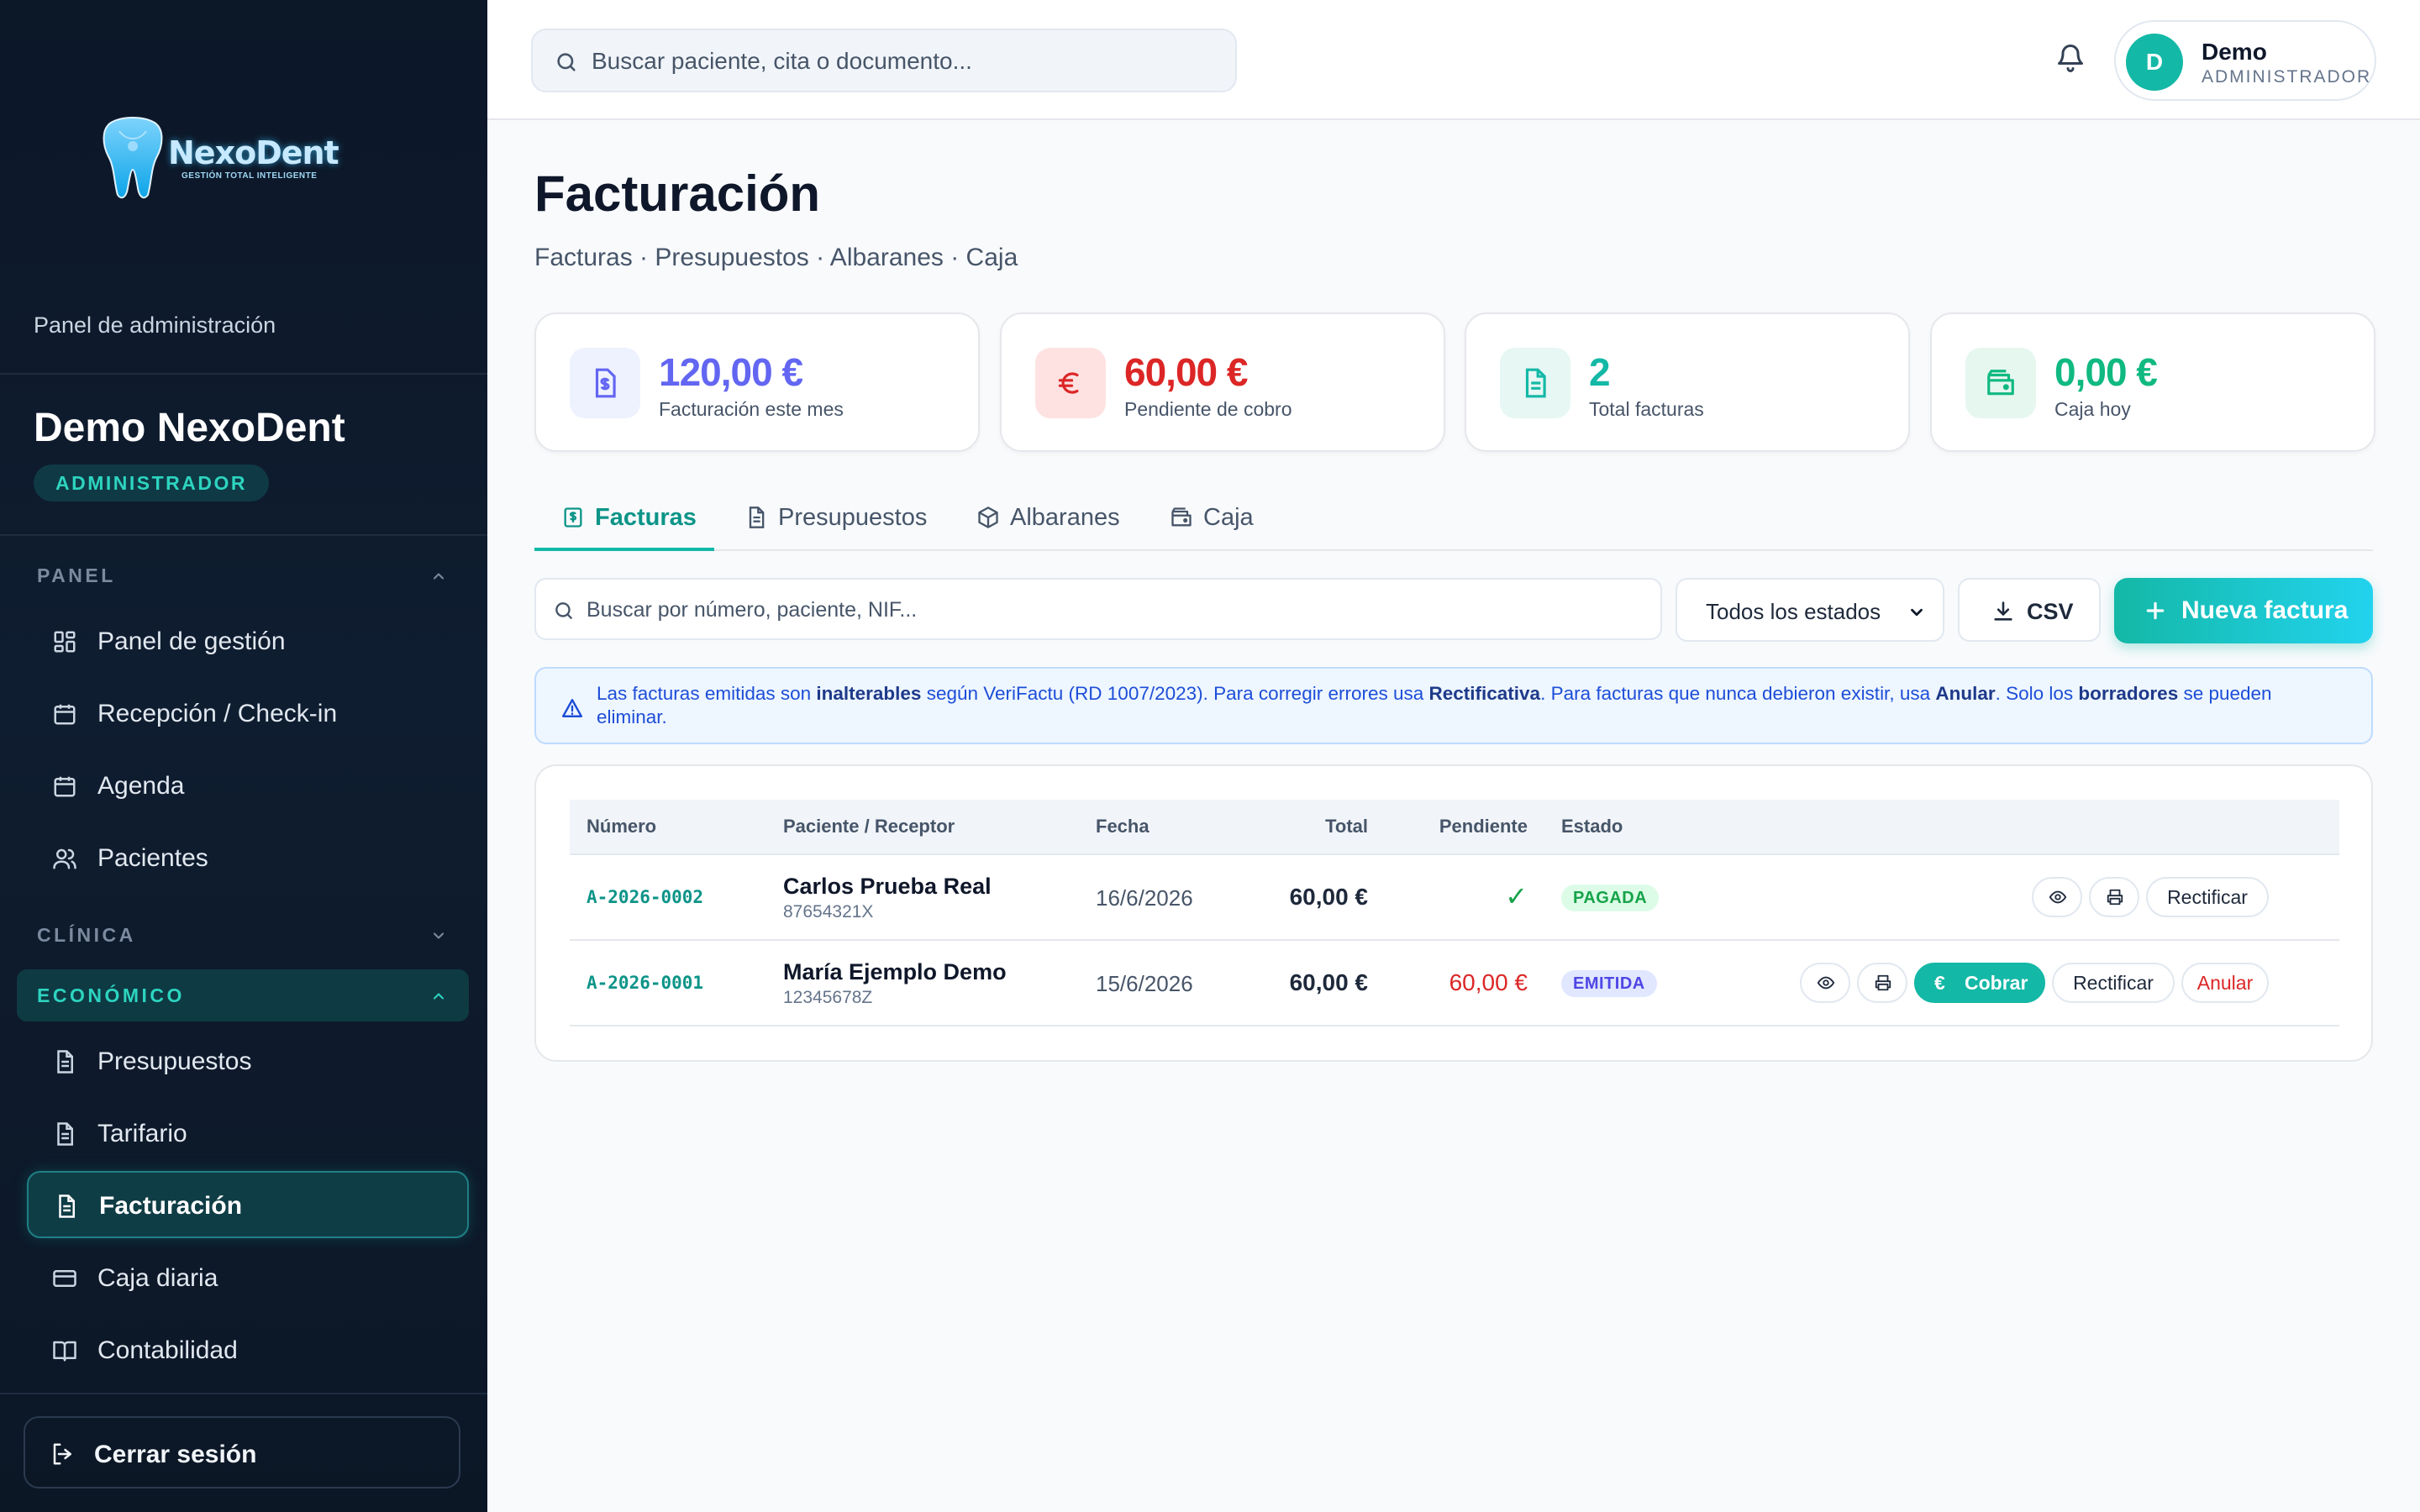 The width and height of the screenshot is (2420, 1512). I want to click on sidebar-item-tarifario: Tarifario, so click(248, 1134).